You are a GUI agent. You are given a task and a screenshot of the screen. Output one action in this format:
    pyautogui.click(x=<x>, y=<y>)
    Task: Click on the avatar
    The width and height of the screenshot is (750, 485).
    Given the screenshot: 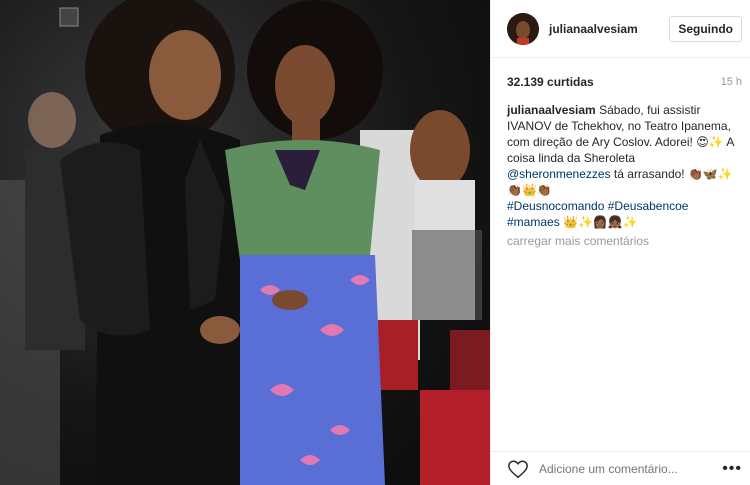 What is the action you would take?
    pyautogui.click(x=523, y=28)
    